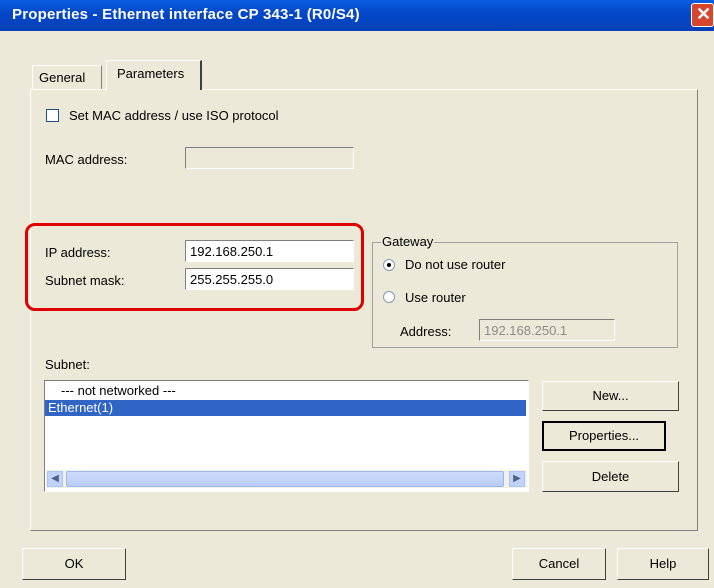  I want to click on set-mac-checkbox, so click(52, 115).